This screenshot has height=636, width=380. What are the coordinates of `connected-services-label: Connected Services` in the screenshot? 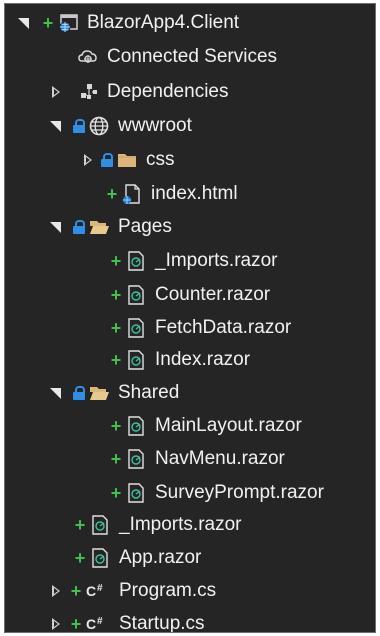 It's located at (192, 56).